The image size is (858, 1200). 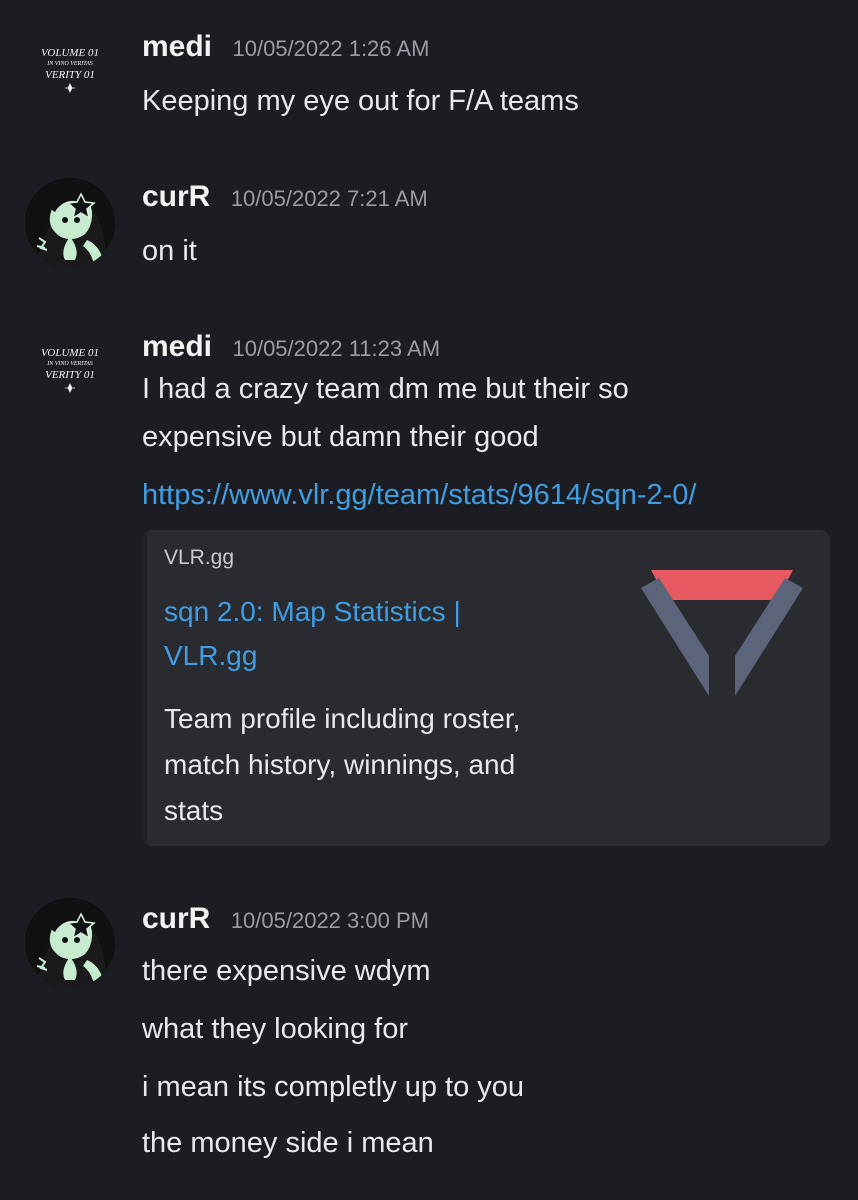 I want to click on embed-description-line: match history, winnings, and, so click(x=340, y=764).